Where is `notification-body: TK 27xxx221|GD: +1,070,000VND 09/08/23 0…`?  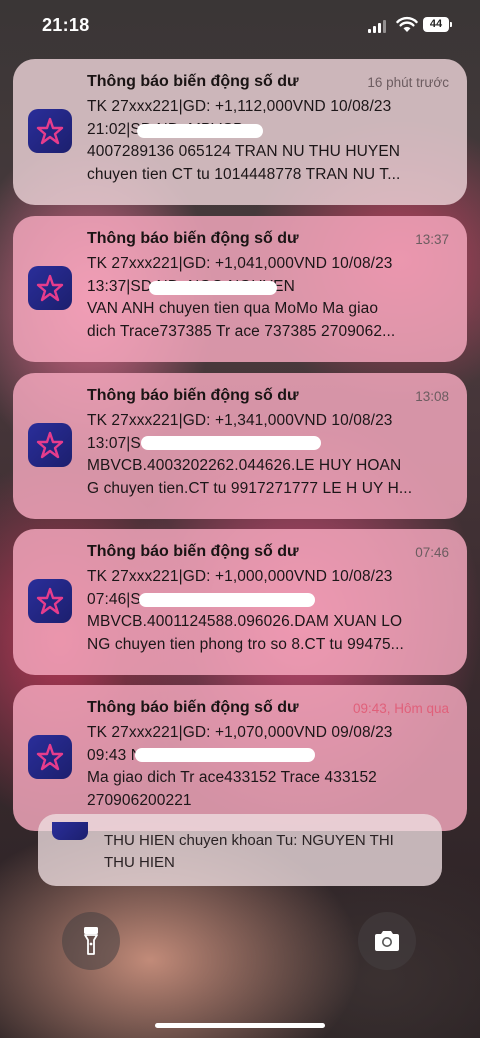
notification-body: TK 27xxx221|GD: +1,070,000VND 09/08/23 0… is located at coordinates (240, 766).